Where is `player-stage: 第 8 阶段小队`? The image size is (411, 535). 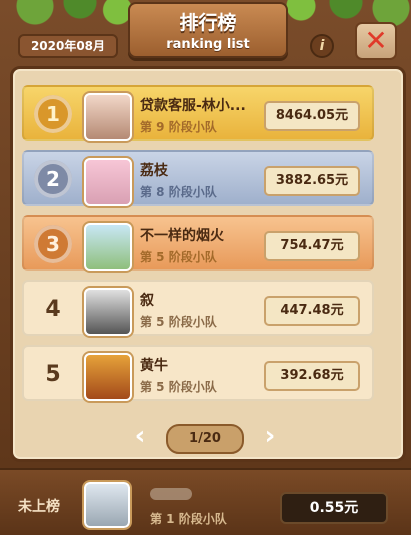
player-stage: 第 8 阶段小队 is located at coordinates (178, 192).